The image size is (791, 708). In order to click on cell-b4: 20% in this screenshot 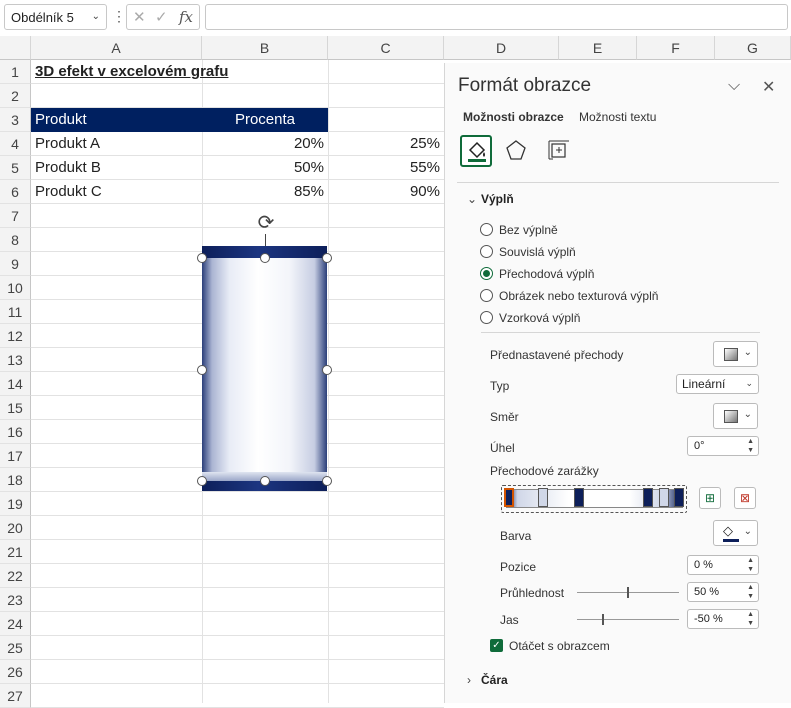, I will do `click(265, 144)`.